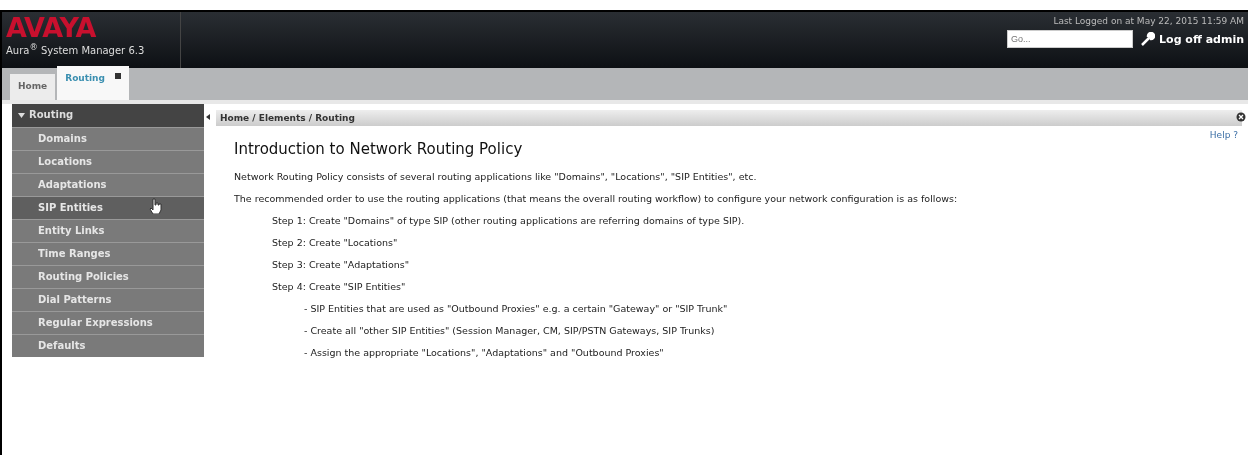  I want to click on sidebar-item: Regular Expressions, so click(108, 322).